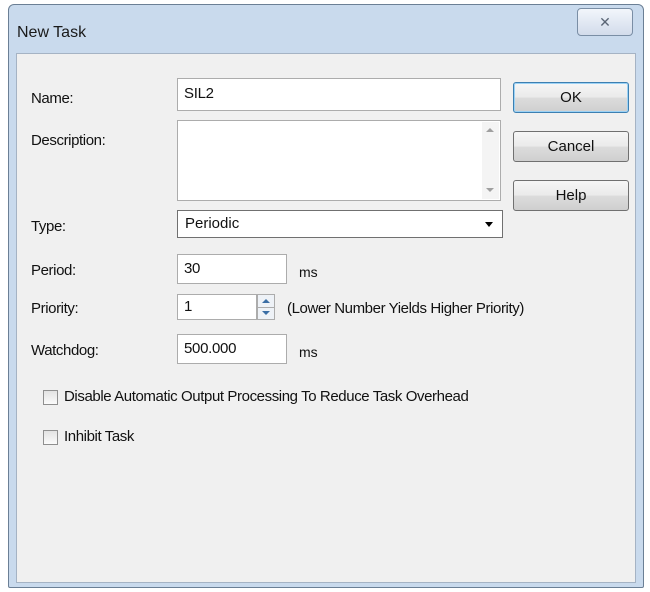  I want to click on priority-hint: (Lower Number Yields Higher Priority), so click(405, 308).